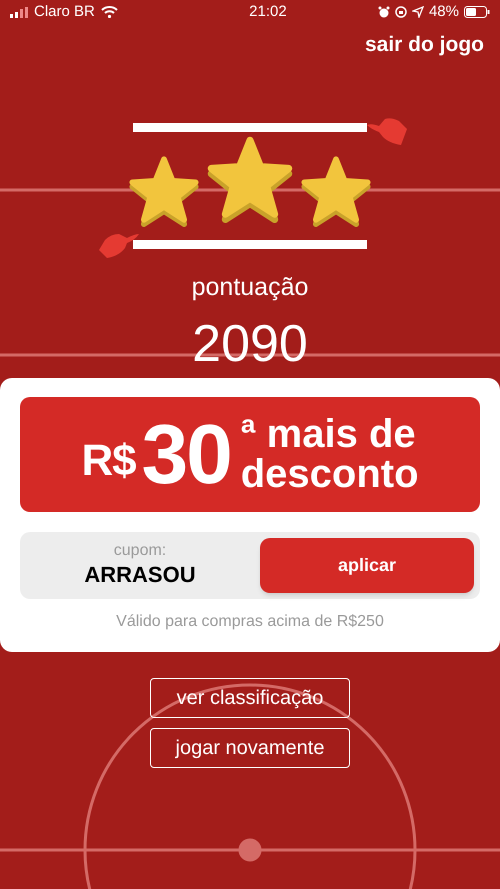 This screenshot has height=889, width=500. I want to click on terms-text: Válido para compras acima de R$250, so click(250, 622).